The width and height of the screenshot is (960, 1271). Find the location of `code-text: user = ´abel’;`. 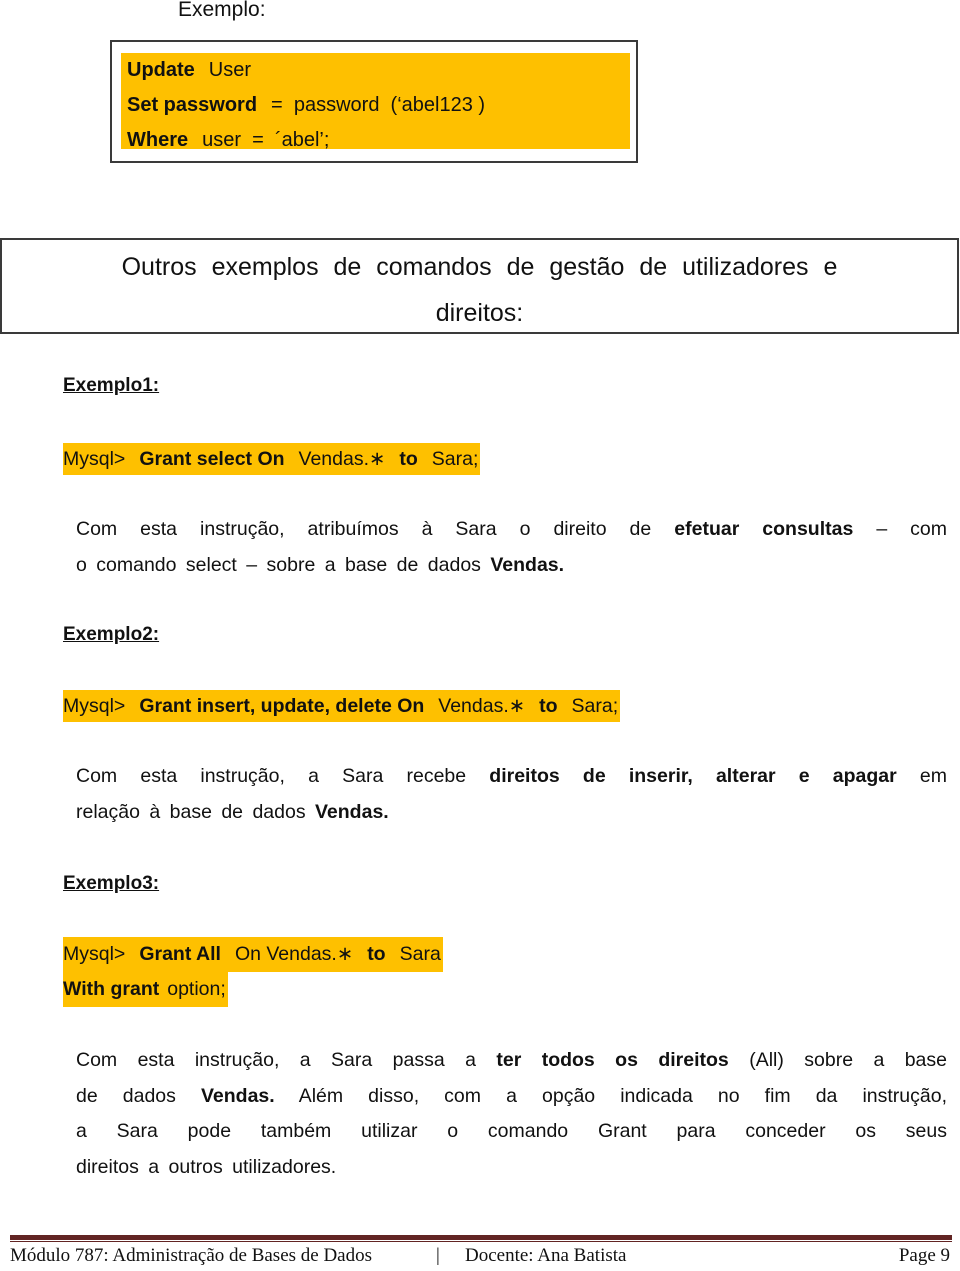

code-text: user = ´abel’; is located at coordinates (266, 140).